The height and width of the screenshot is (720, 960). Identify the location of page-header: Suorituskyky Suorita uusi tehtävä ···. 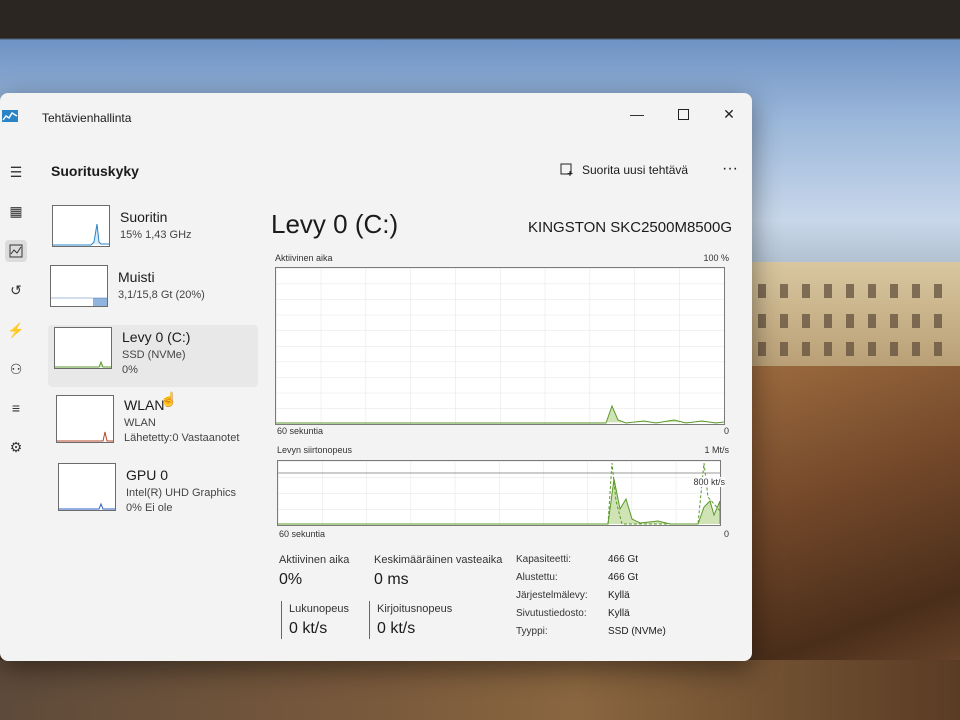
(394, 167).